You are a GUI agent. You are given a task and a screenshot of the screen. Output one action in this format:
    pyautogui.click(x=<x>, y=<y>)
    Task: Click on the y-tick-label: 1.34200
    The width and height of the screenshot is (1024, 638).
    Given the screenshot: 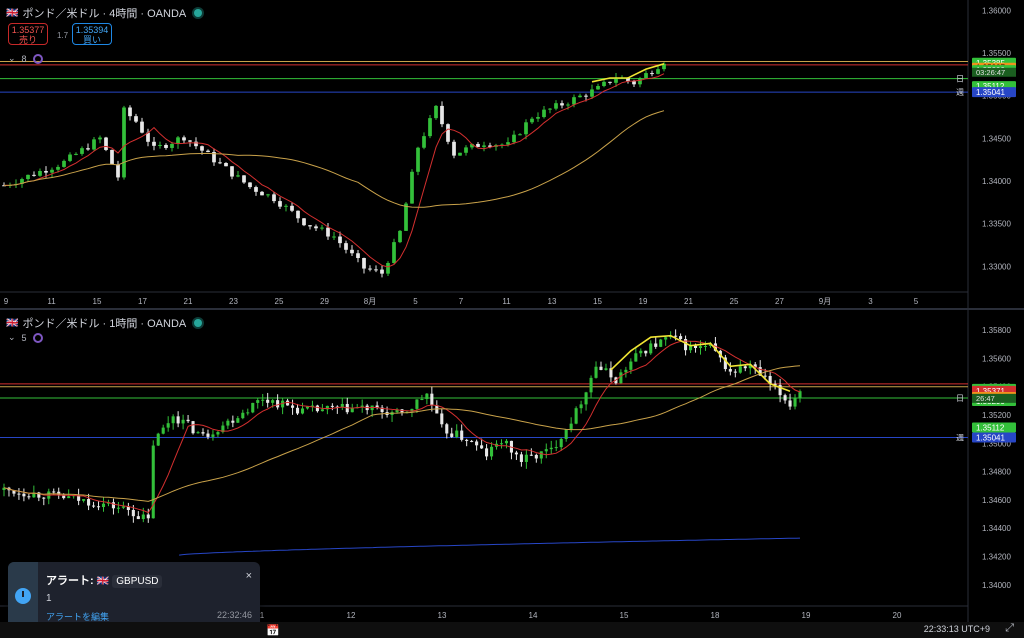 What is the action you would take?
    pyautogui.click(x=996, y=556)
    